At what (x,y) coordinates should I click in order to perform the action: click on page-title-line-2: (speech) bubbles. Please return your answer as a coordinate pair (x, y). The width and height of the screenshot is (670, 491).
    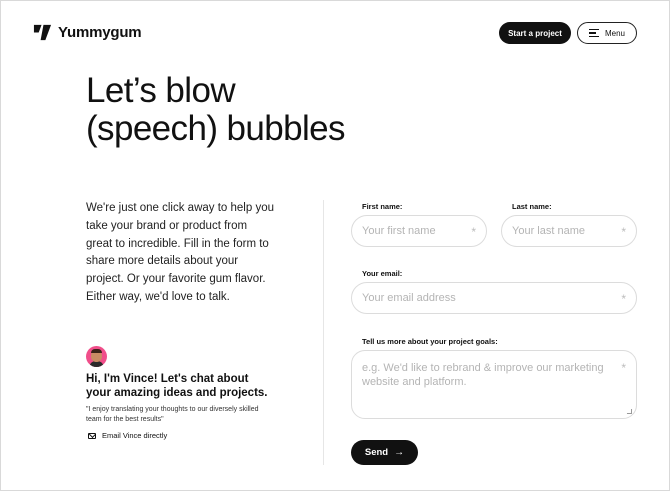
    Looking at the image, I should click on (216, 128).